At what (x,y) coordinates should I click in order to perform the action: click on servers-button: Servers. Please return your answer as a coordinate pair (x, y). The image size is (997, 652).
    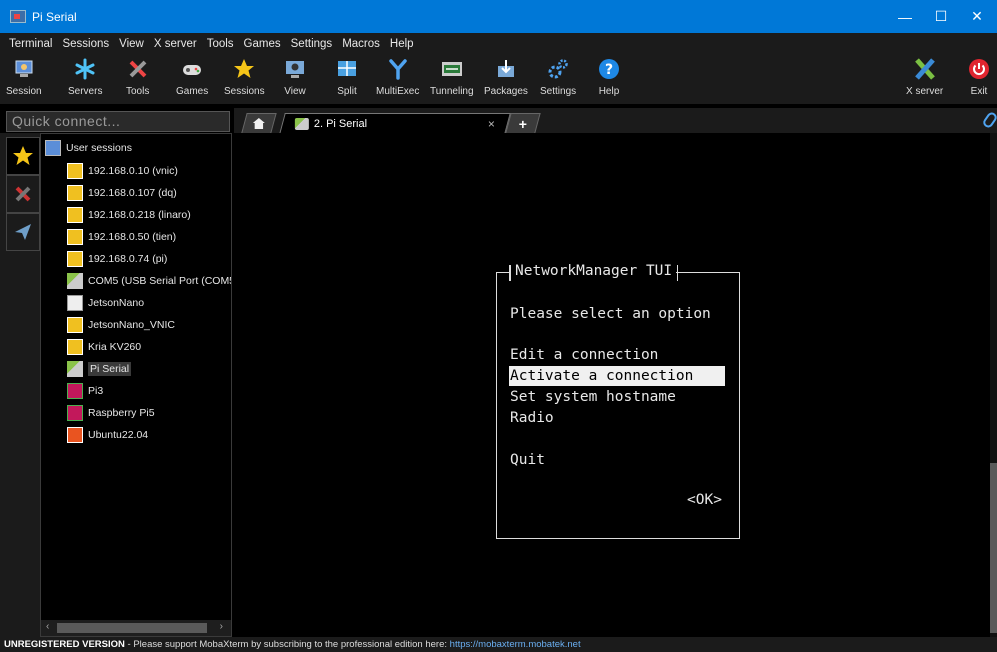
    Looking at the image, I should click on (85, 80).